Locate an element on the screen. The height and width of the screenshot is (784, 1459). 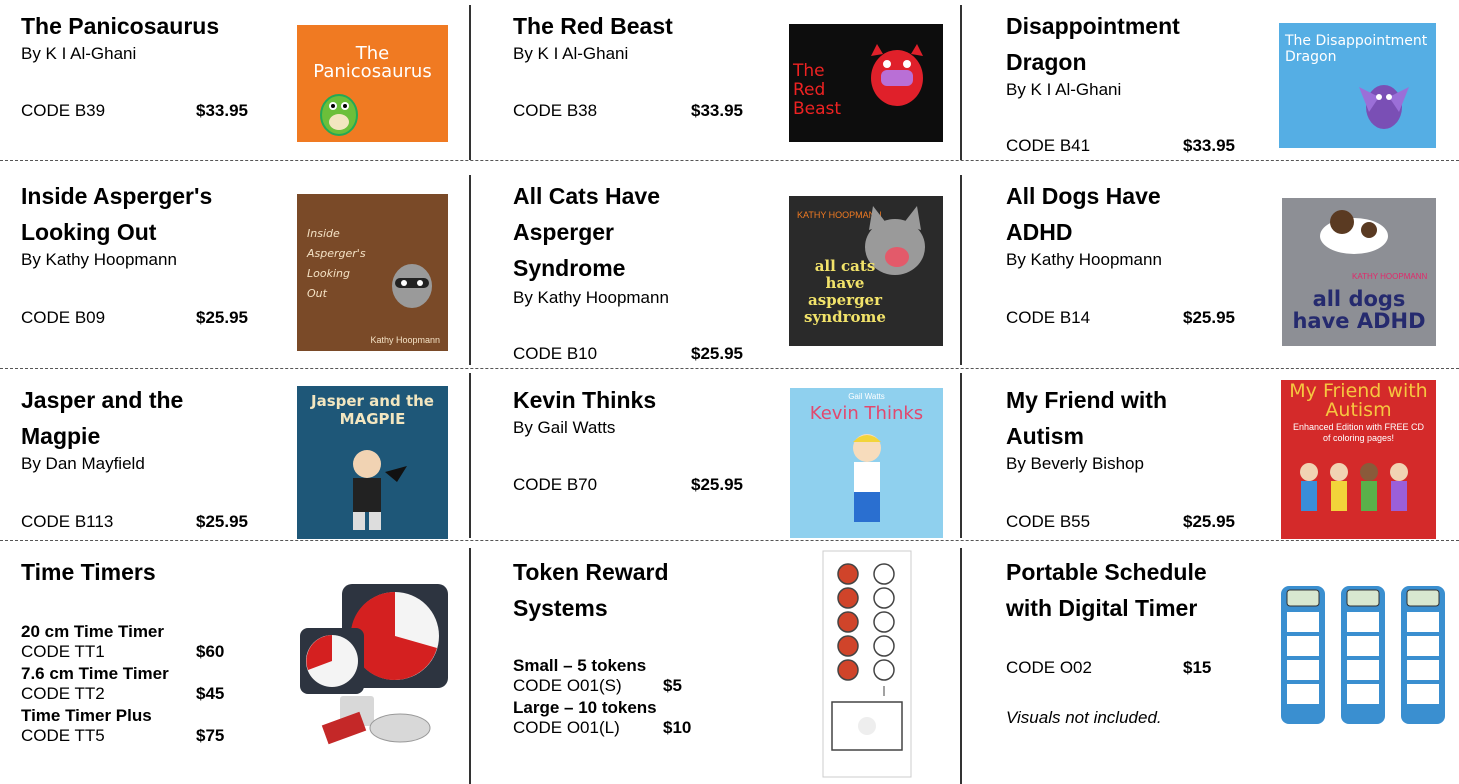
item-name: Small – 5 tokens is located at coordinates (580, 665).